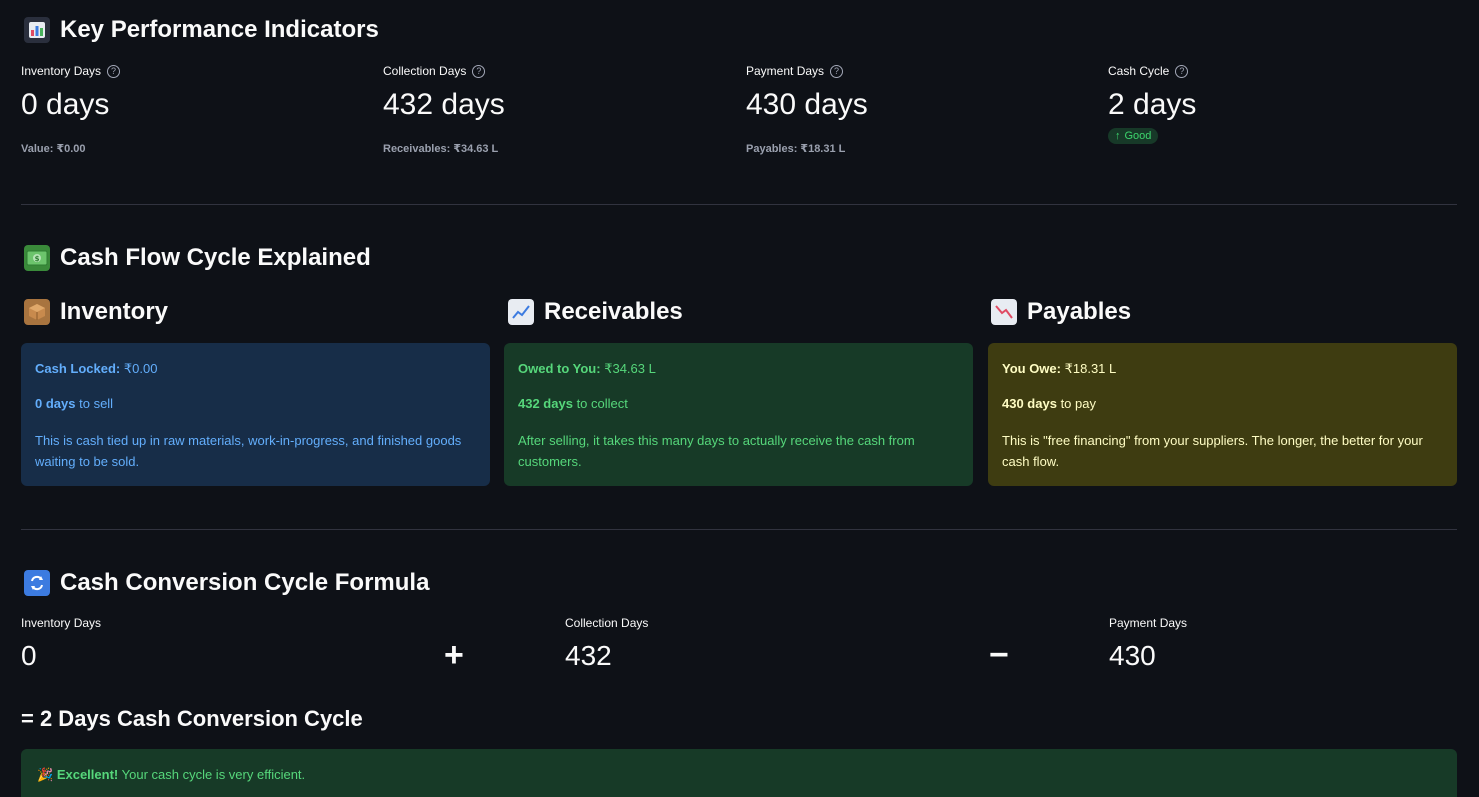 The image size is (1479, 797). I want to click on formula-section-title: Cash Conversion Cycle Formula, so click(226, 583).